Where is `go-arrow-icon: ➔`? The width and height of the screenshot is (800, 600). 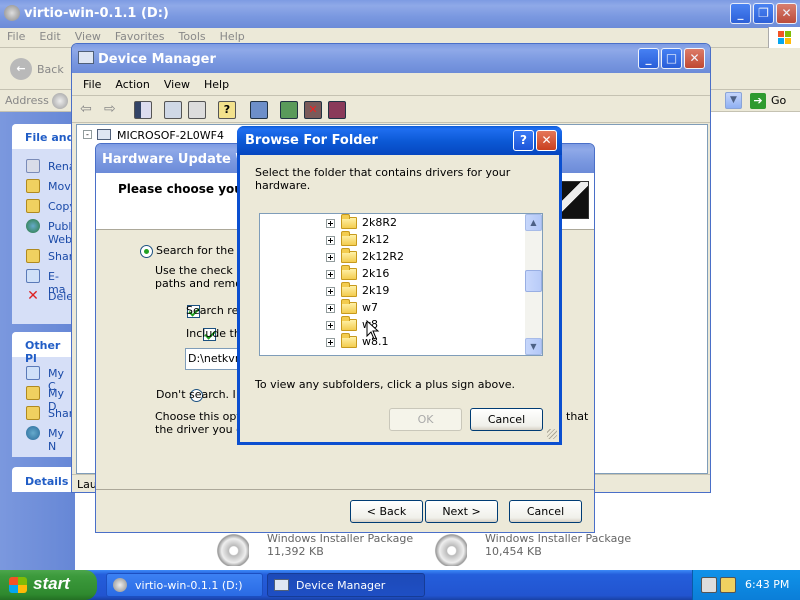 go-arrow-icon: ➔ is located at coordinates (758, 101).